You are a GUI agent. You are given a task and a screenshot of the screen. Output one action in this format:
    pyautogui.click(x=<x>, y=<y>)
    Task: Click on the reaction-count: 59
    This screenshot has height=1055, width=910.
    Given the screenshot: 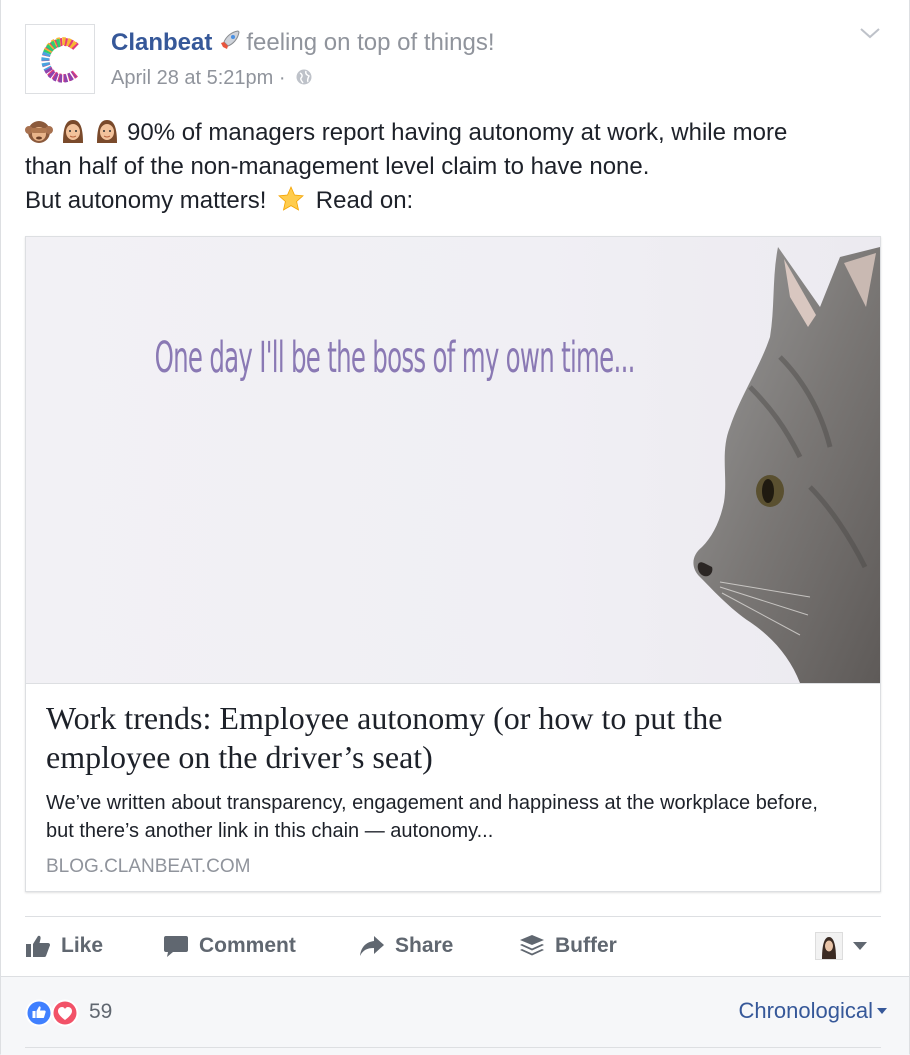 What is the action you would take?
    pyautogui.click(x=100, y=1012)
    